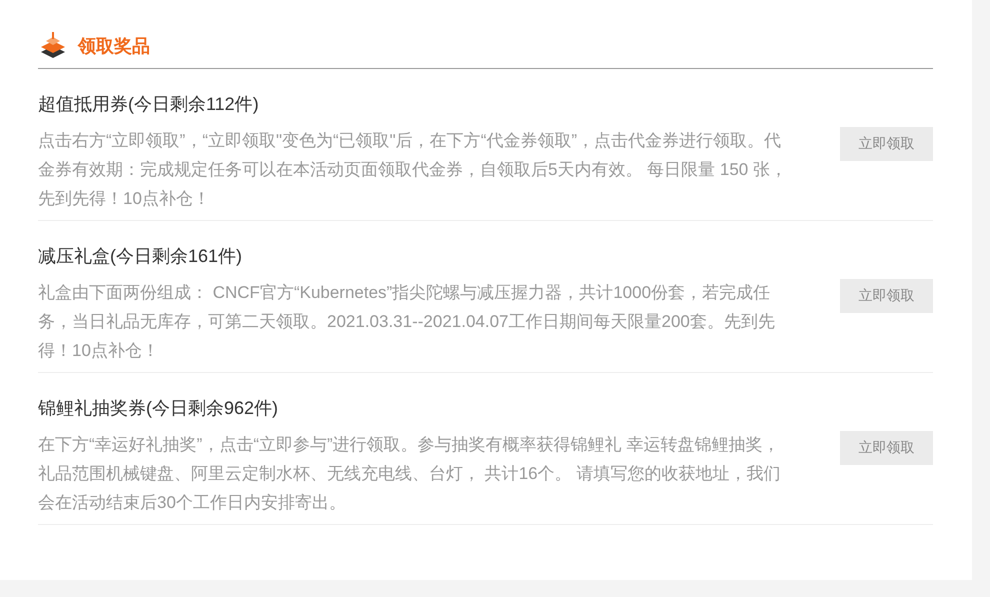 The image size is (990, 597). I want to click on prize-description: 在下方“幸运好礼抽奖”，点击“立即参与”进行领取。参与抽奖有概率获得锦鲤礼 幸运转盘锦鲤抽奖，礼品范围机械键盘、阿里云定制水杯、无线充电线、台灯， 共计16个。 请填写您的收获地址，我们会在活动结束后30个工作日内安排寄出。, so click(410, 474).